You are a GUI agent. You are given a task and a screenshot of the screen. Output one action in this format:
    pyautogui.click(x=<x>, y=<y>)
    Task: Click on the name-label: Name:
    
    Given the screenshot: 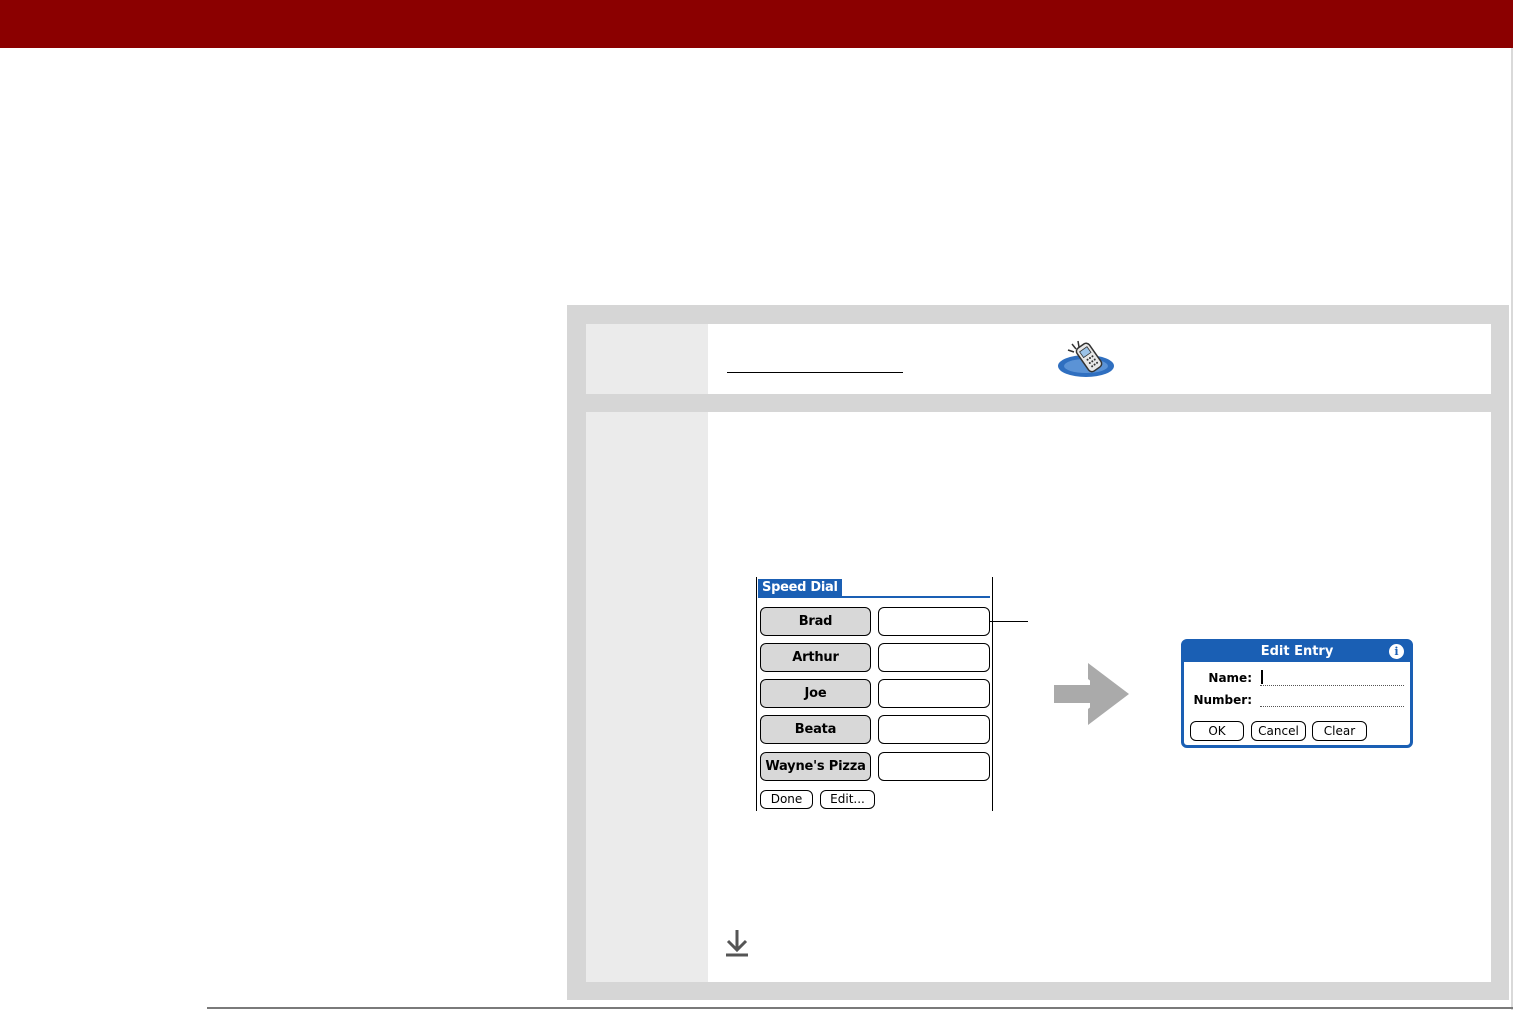 What is the action you would take?
    pyautogui.click(x=1230, y=678)
    